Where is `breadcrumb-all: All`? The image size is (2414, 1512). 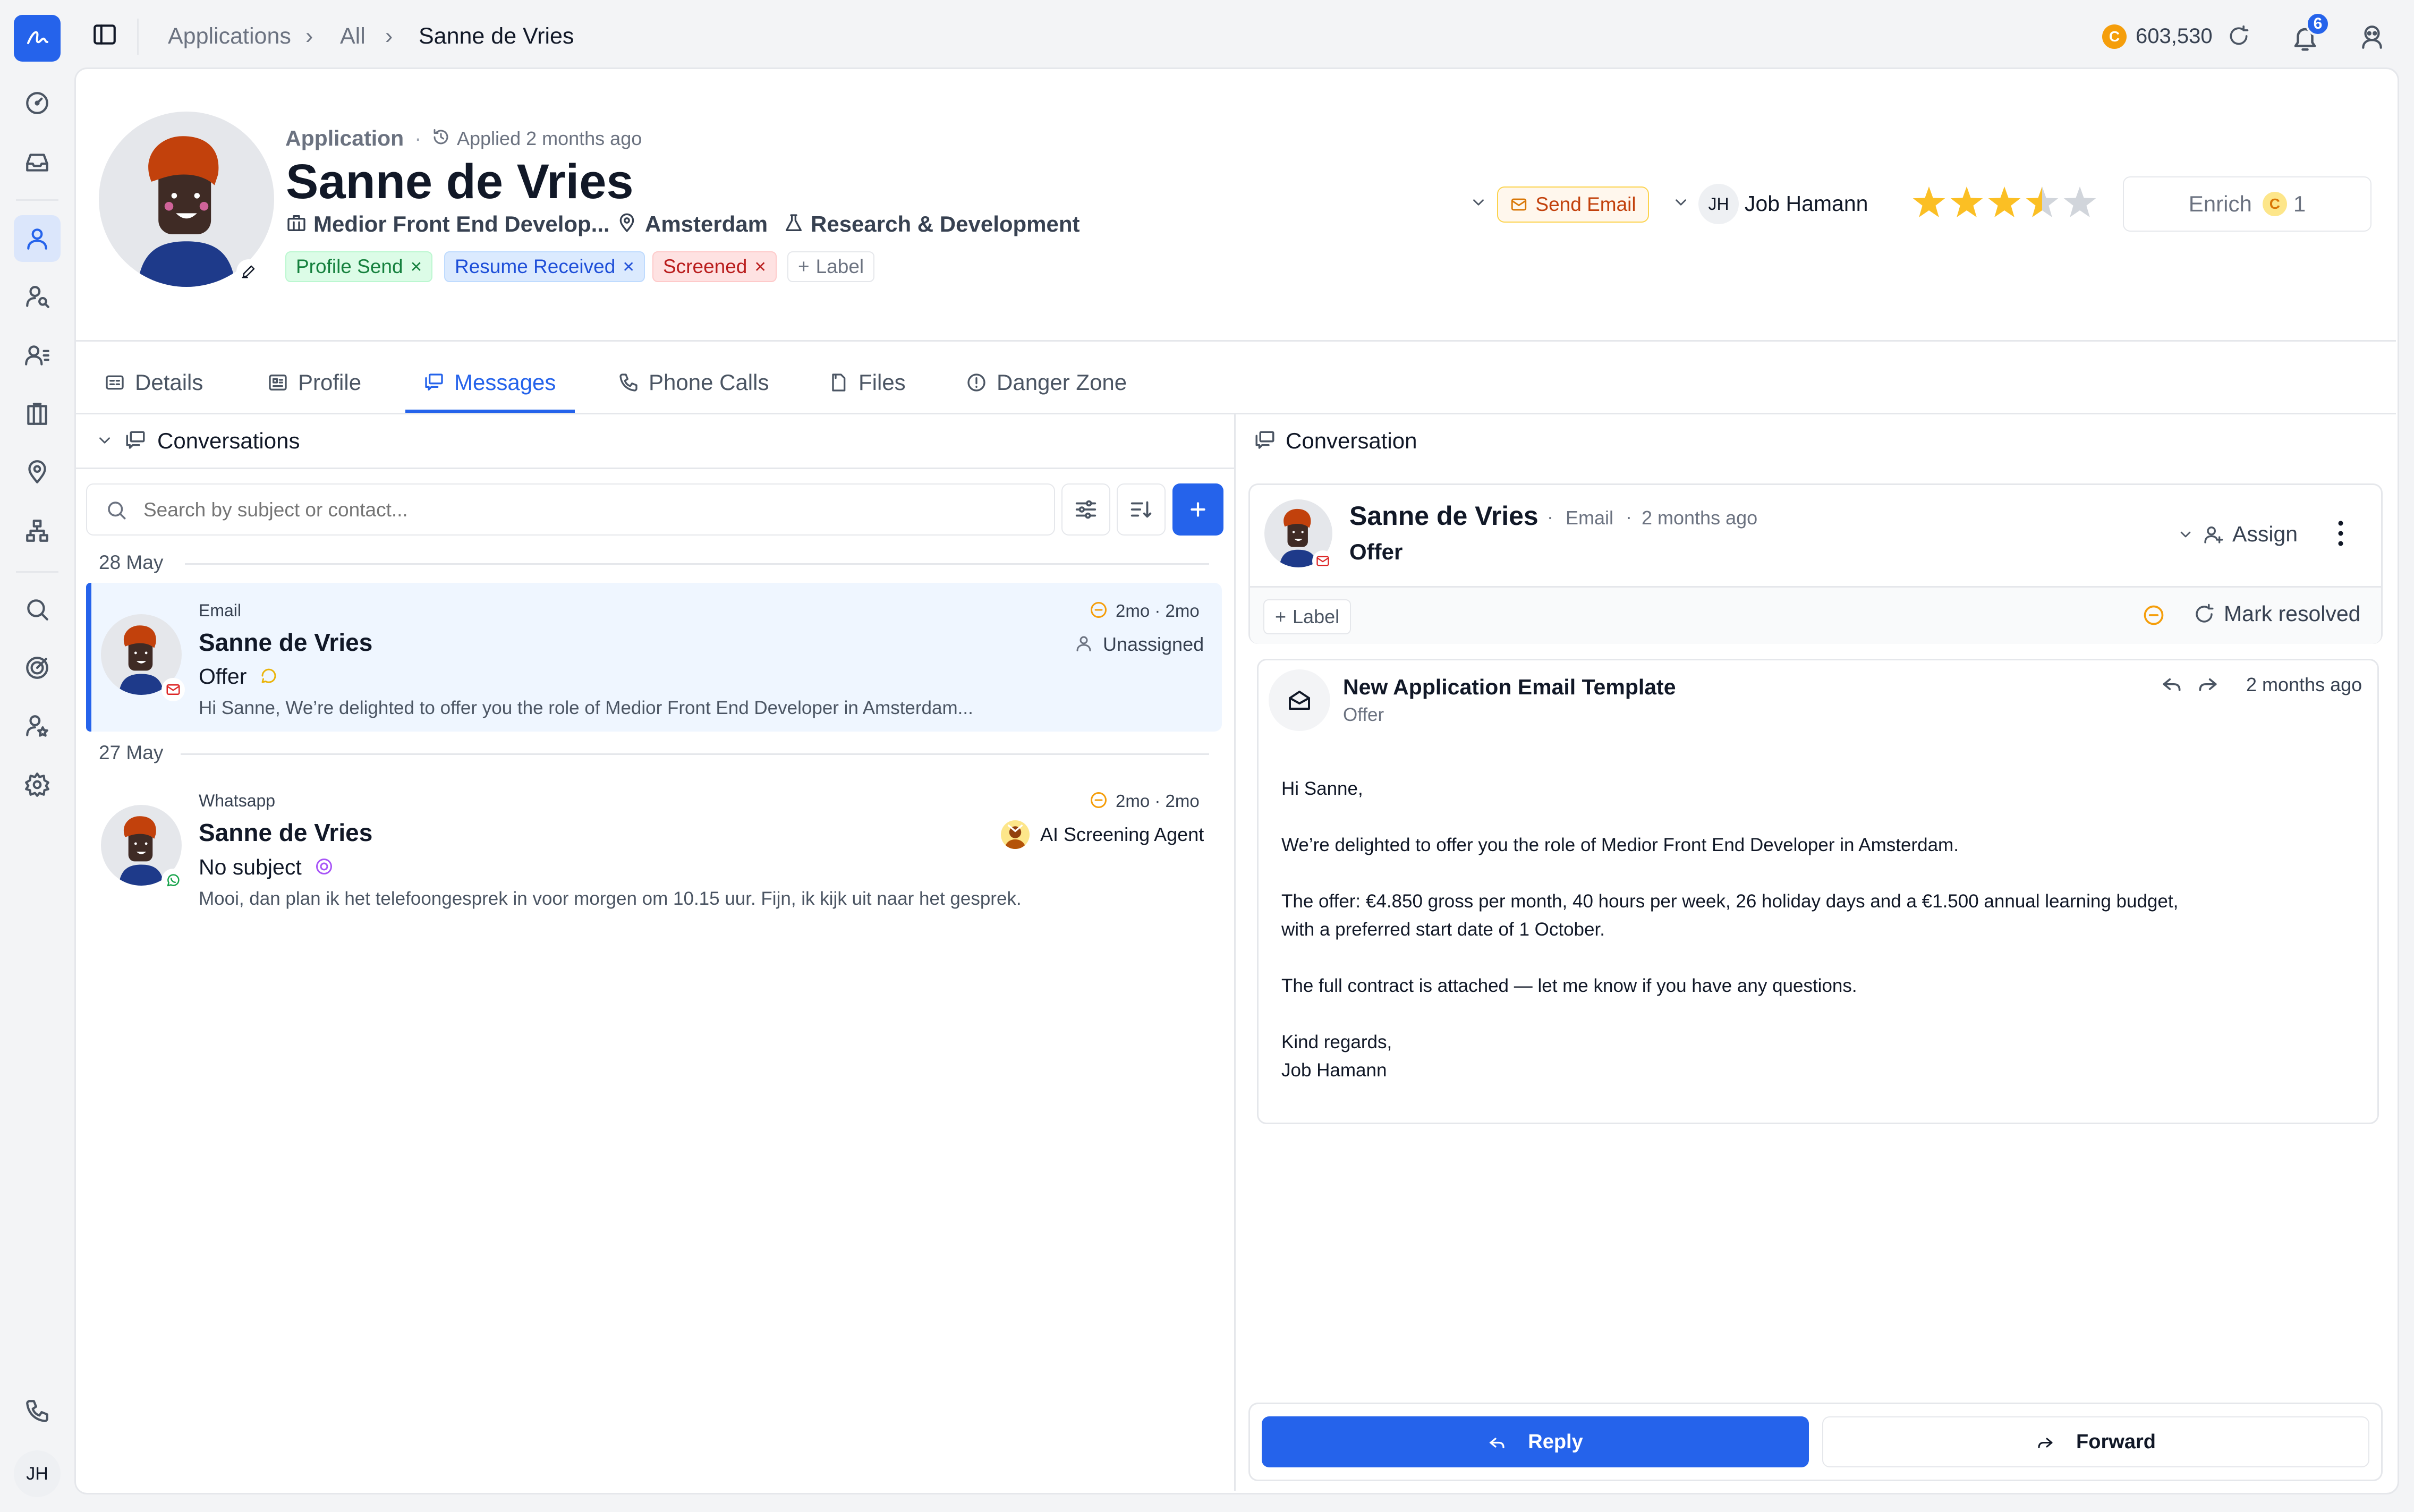
breadcrumb-all: All is located at coordinates (353, 36).